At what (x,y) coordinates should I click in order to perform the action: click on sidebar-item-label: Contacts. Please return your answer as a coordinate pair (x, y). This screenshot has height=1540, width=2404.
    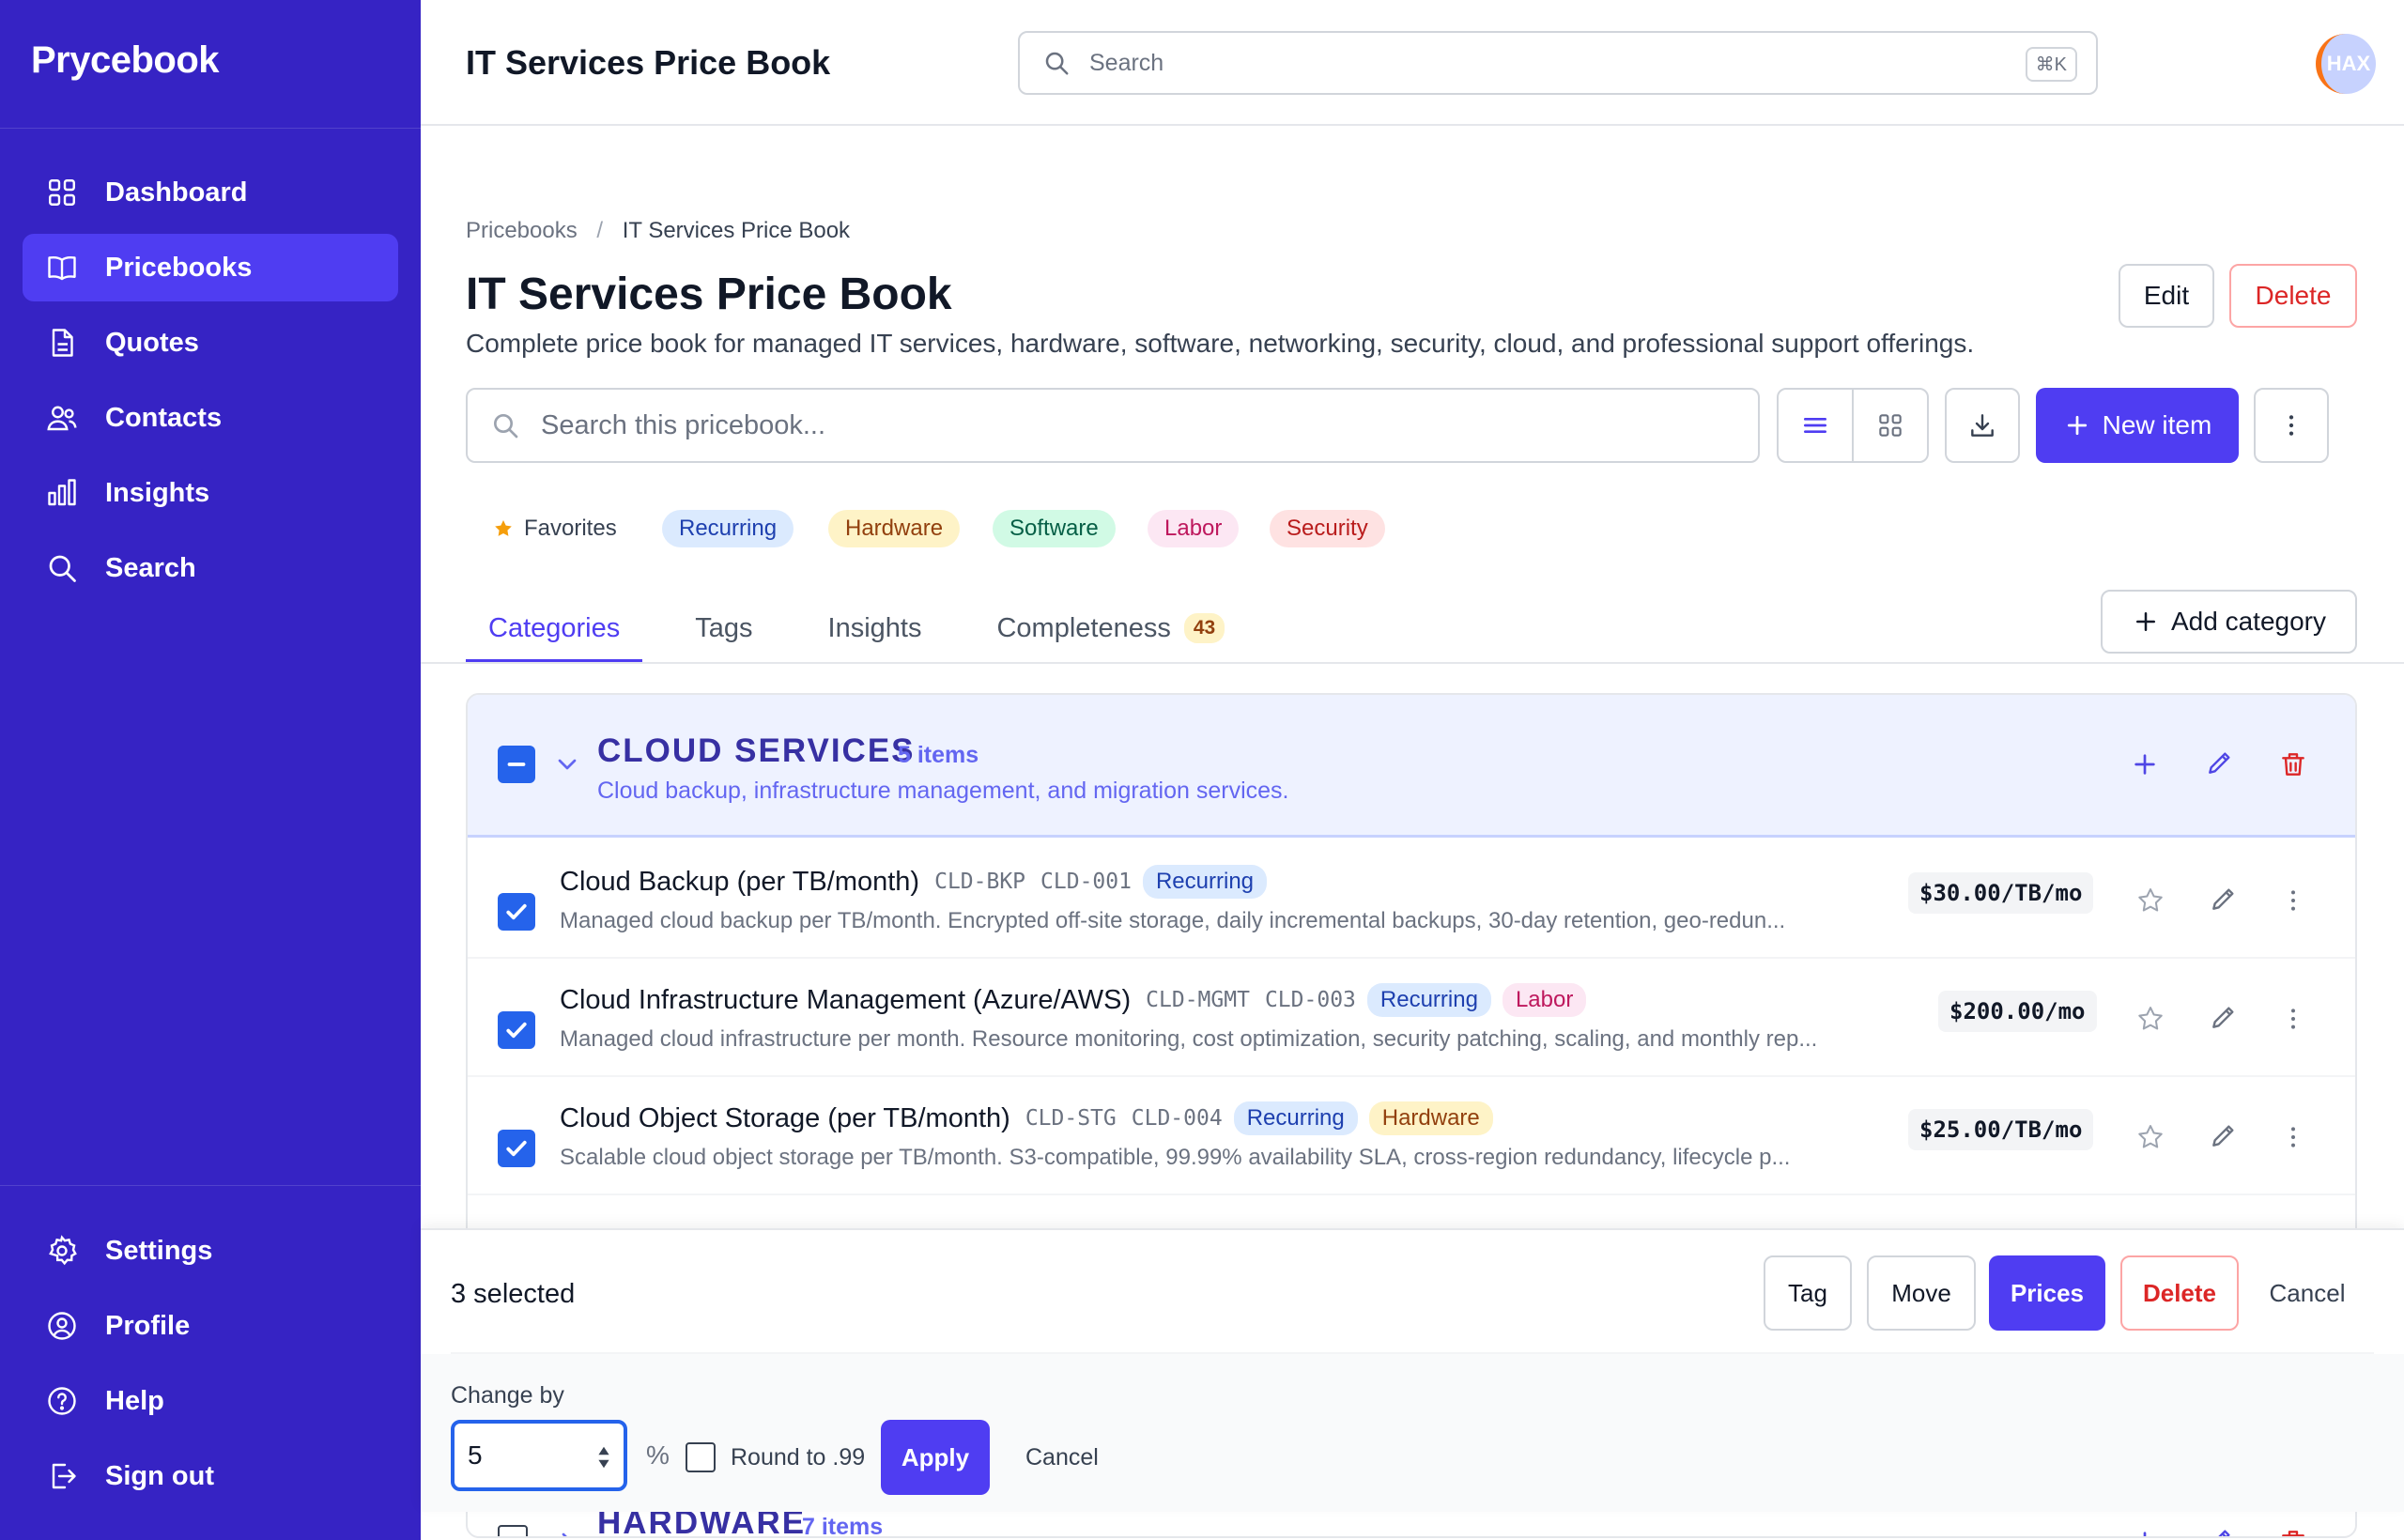
    Looking at the image, I should click on (164, 417).